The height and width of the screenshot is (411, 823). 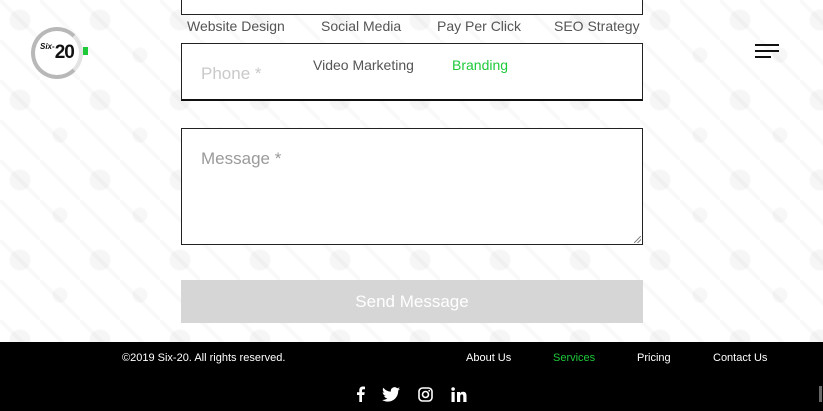 What do you see at coordinates (479, 26) in the screenshot?
I see `service-option-pay-per-click: Pay Per Click` at bounding box center [479, 26].